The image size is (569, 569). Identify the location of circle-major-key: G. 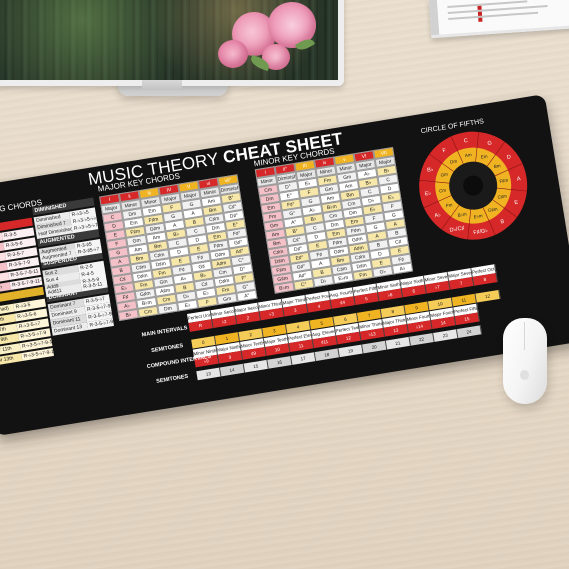
(489, 143).